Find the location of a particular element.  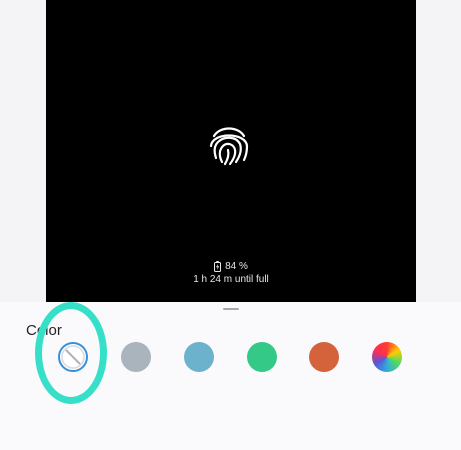

swatch-blue is located at coordinates (199, 357).